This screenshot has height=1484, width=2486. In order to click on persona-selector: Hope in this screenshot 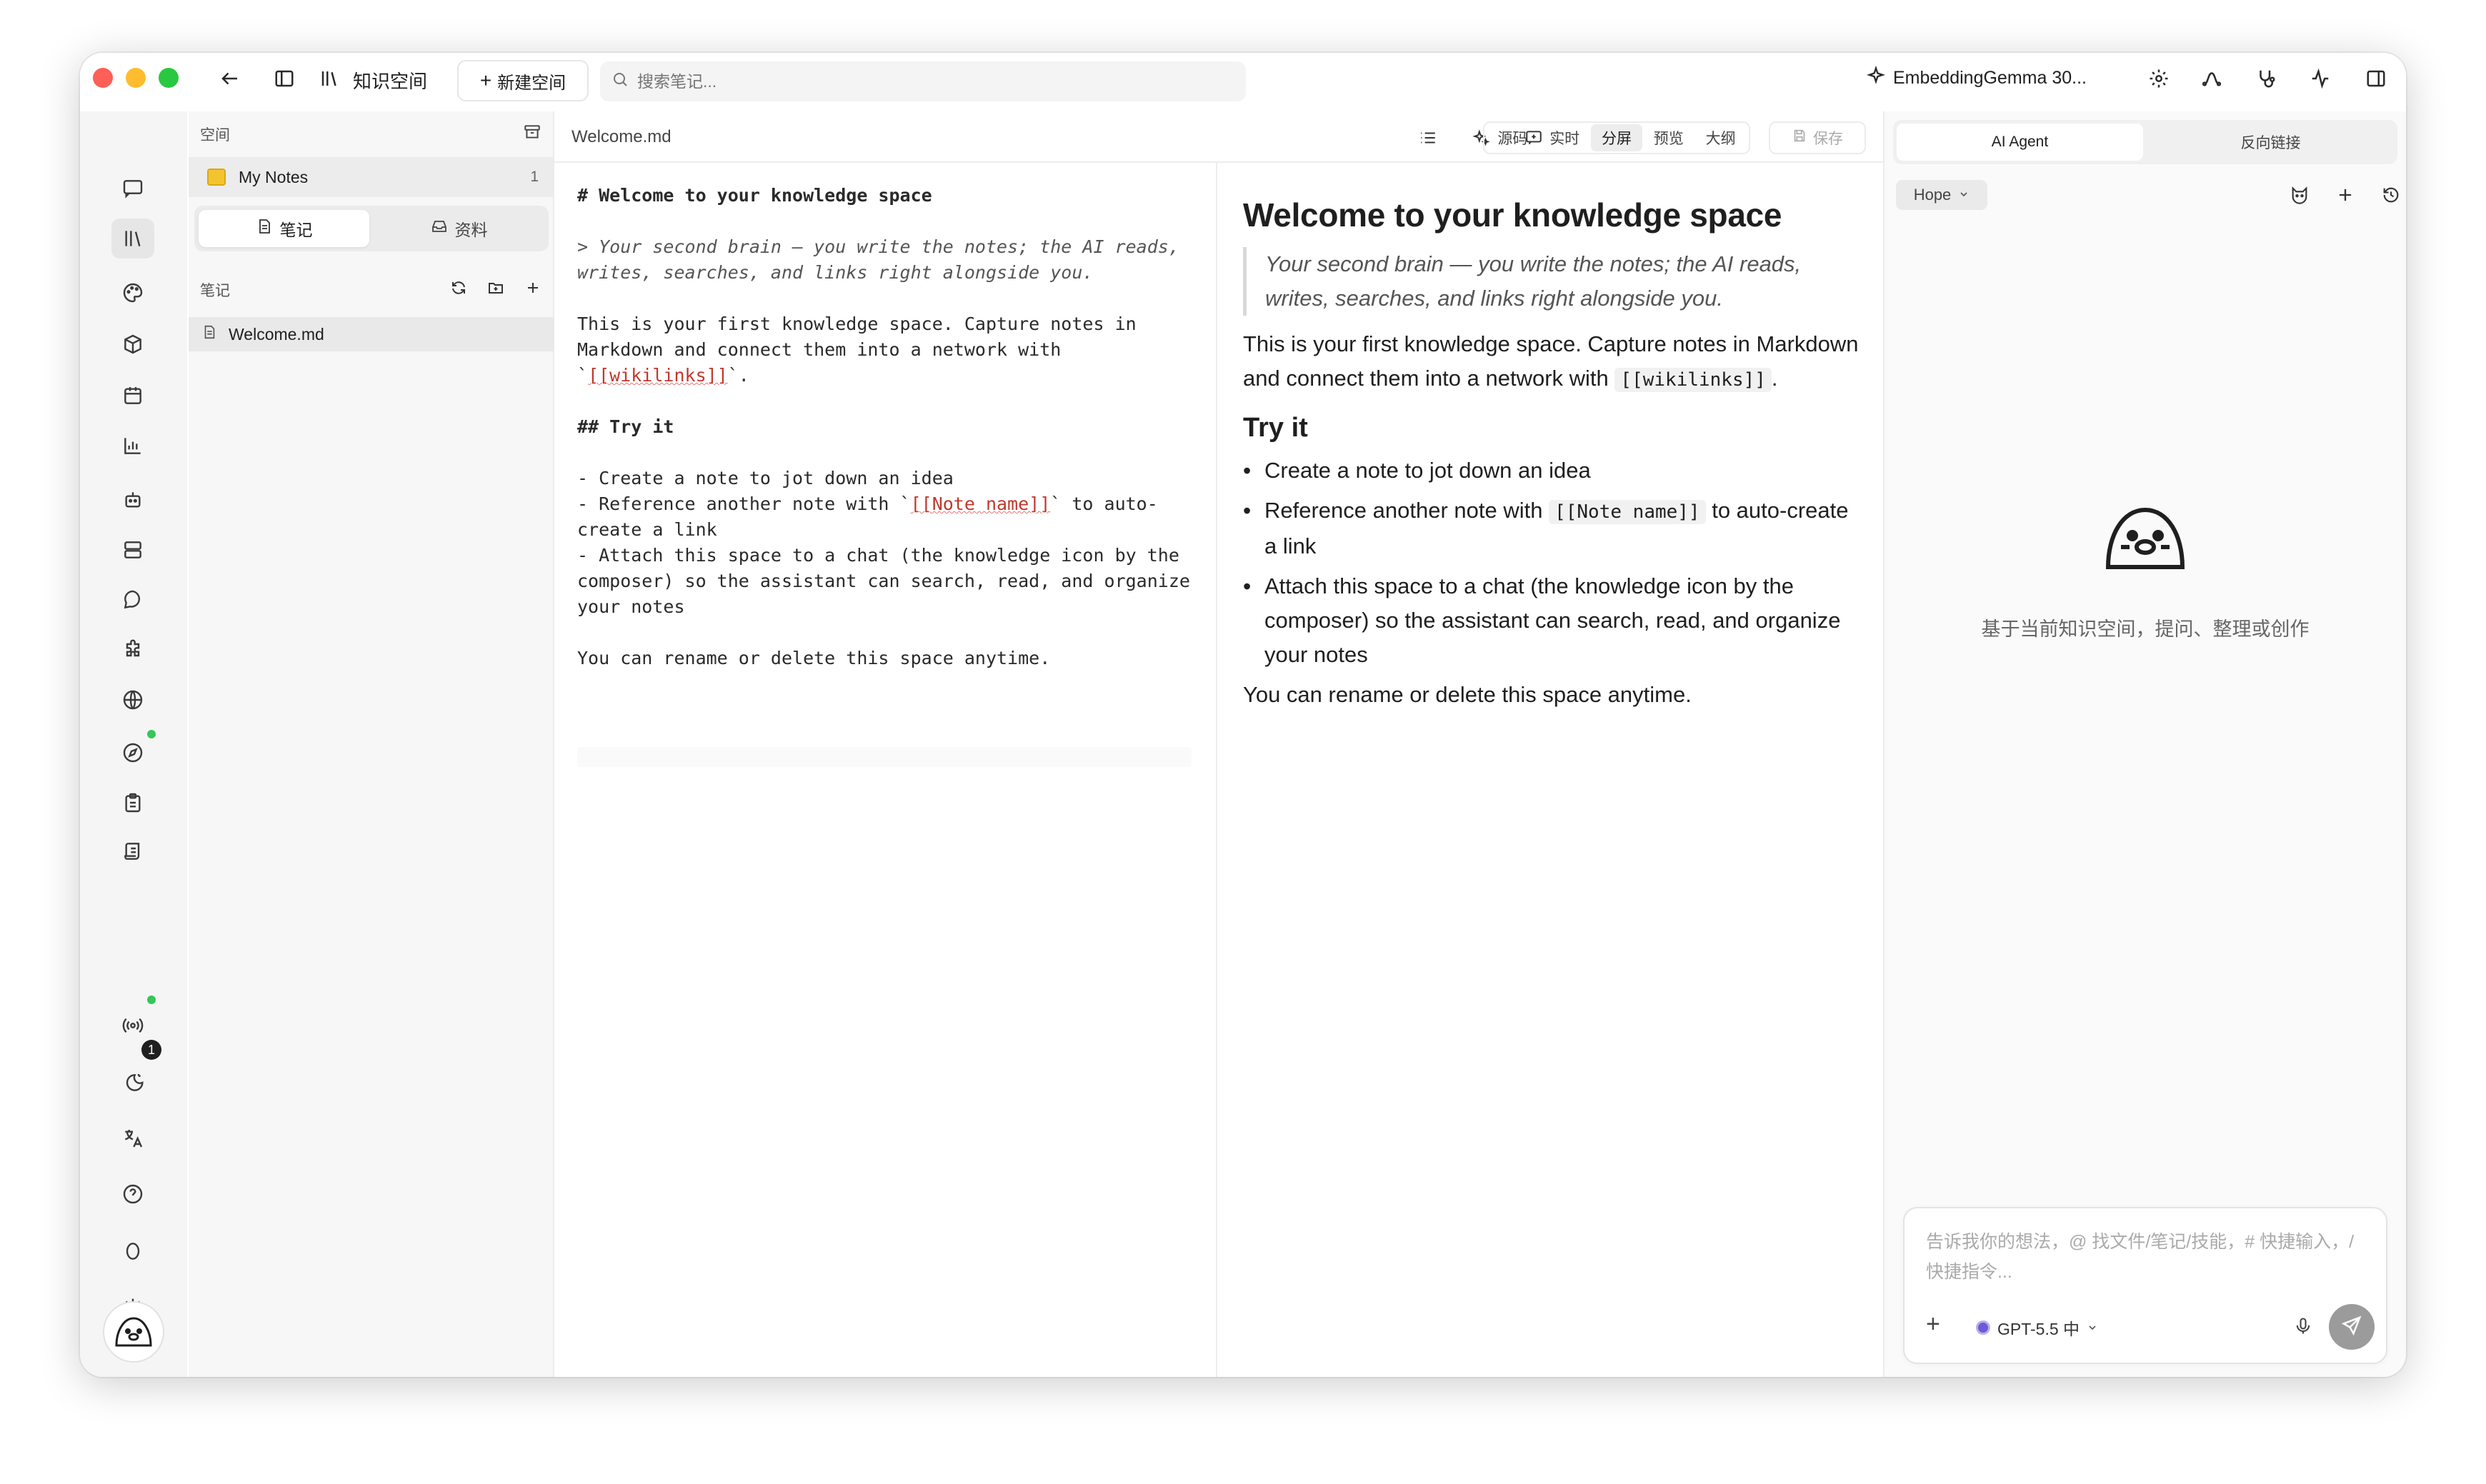, I will do `click(1941, 195)`.